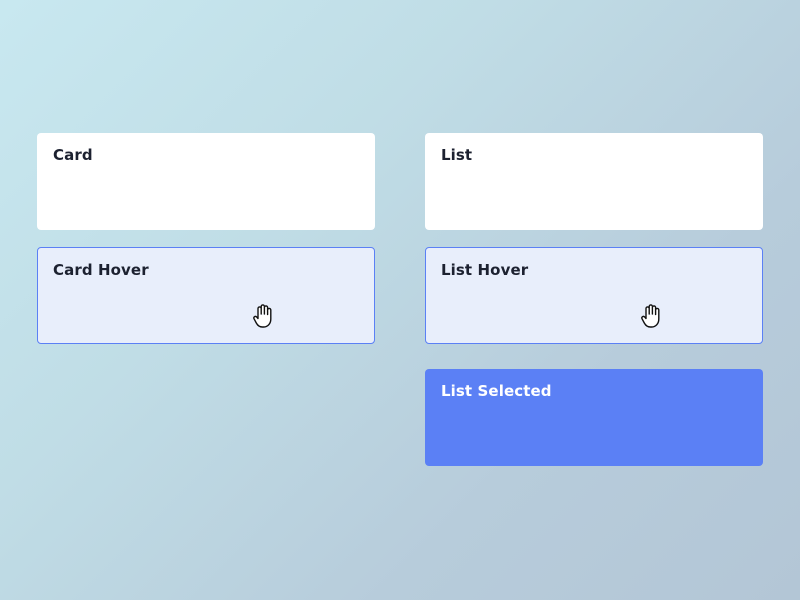  Describe the element at coordinates (457, 155) in the screenshot. I see `list-label: List` at that location.